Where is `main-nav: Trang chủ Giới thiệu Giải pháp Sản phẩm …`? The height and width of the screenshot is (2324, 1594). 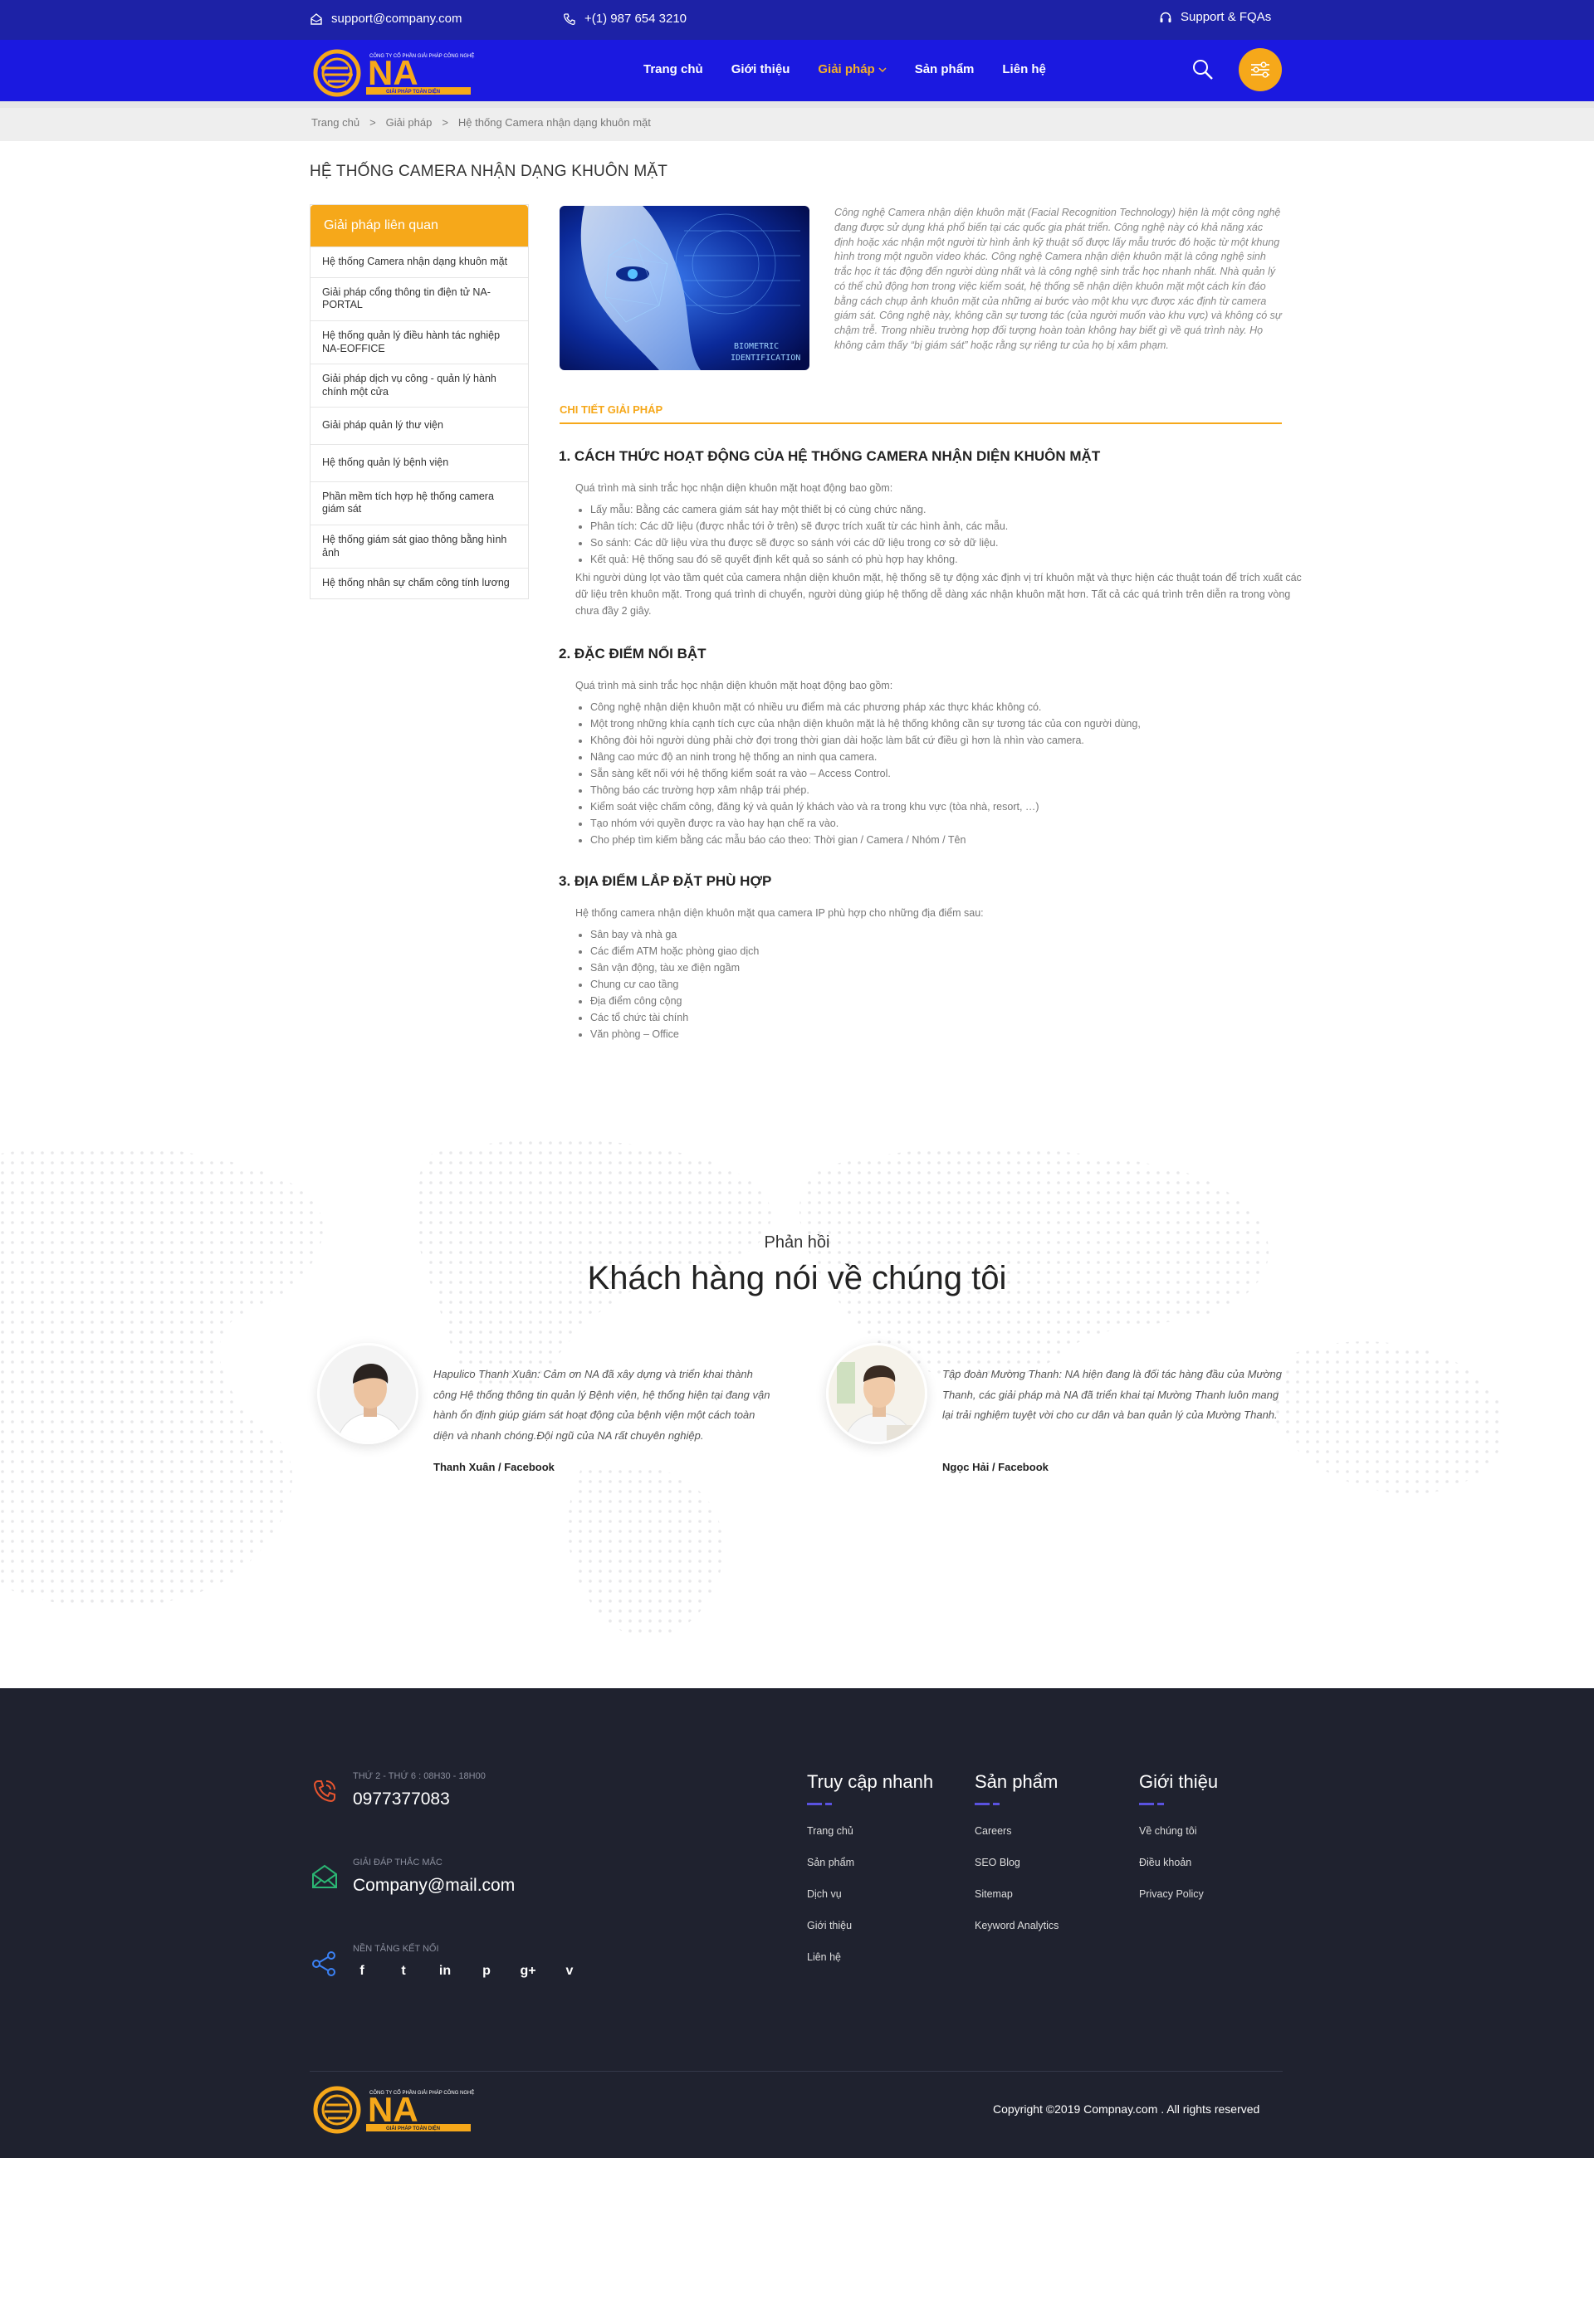
main-nav: Trang chủ Giới thiệu Giải pháp Sản phẩm … is located at coordinates (844, 69).